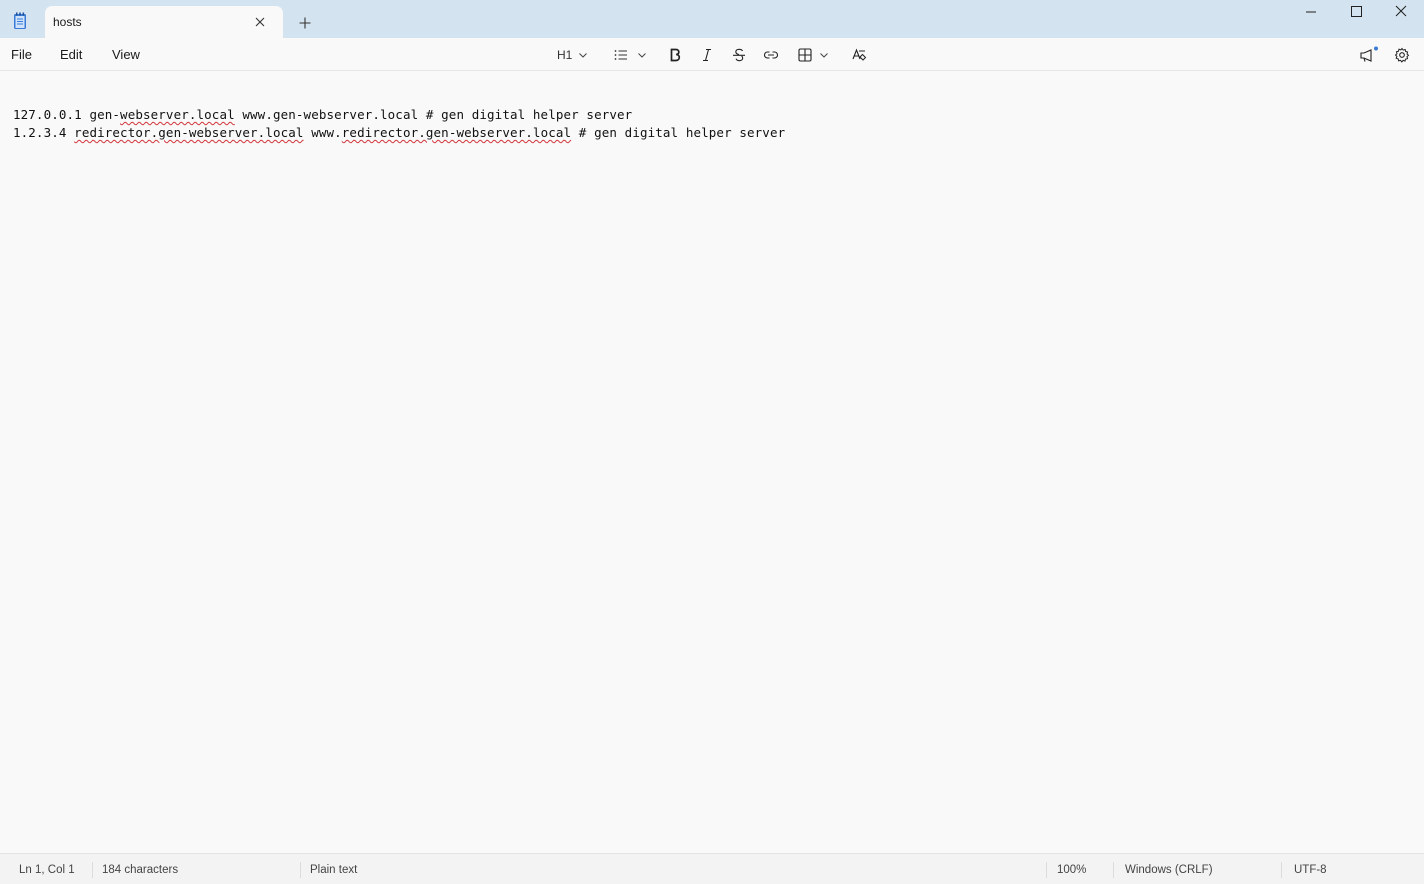  I want to click on italic-button, so click(707, 55).